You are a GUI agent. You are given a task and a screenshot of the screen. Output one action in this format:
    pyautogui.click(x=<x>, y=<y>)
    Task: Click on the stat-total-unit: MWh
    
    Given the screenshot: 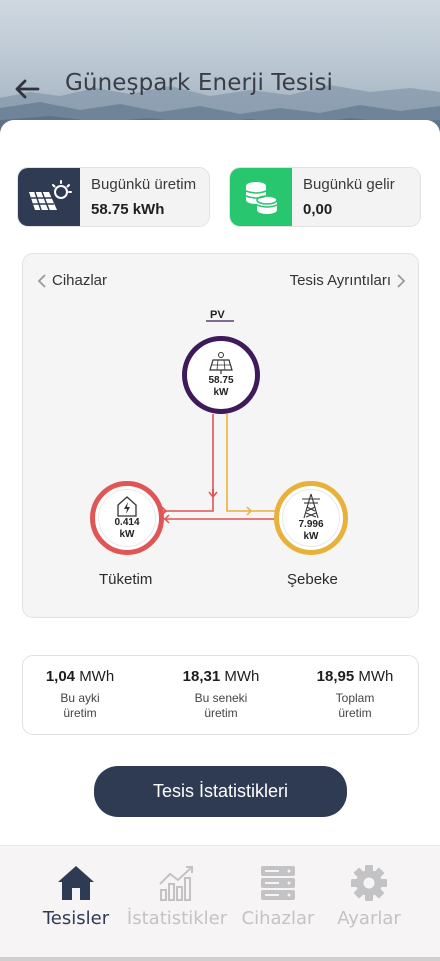 What is the action you would take?
    pyautogui.click(x=376, y=676)
    